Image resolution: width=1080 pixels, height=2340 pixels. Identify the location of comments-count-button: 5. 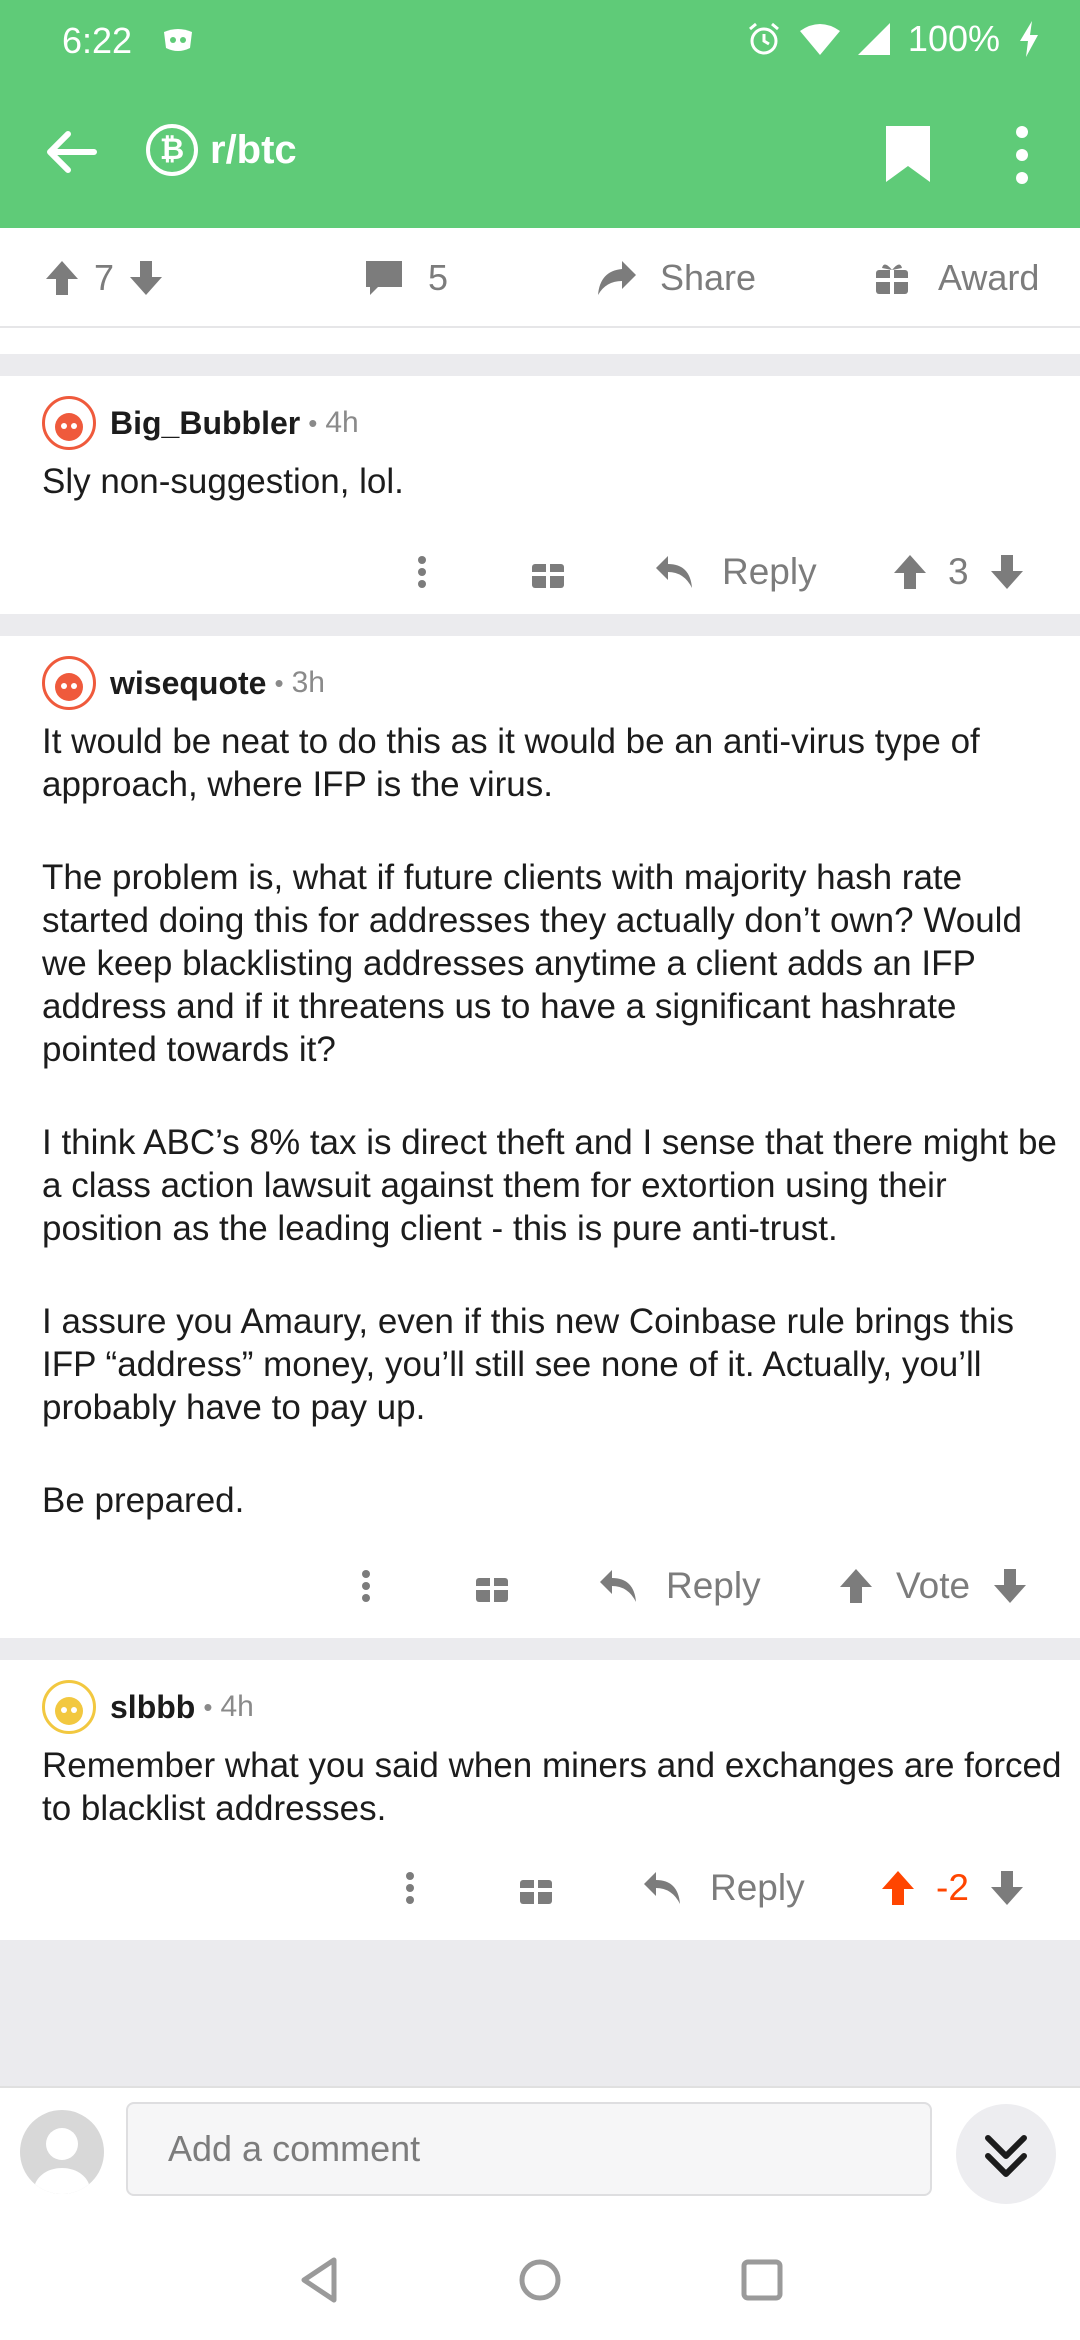
(406, 278).